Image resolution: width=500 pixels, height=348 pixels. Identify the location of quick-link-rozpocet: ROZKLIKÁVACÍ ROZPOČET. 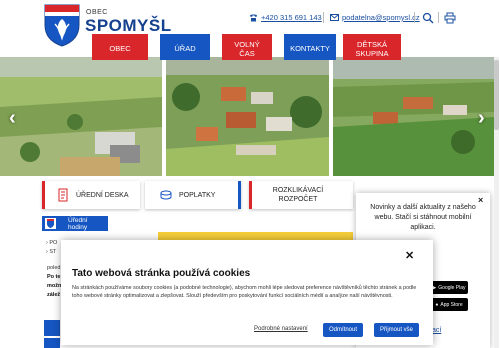
(301, 195).